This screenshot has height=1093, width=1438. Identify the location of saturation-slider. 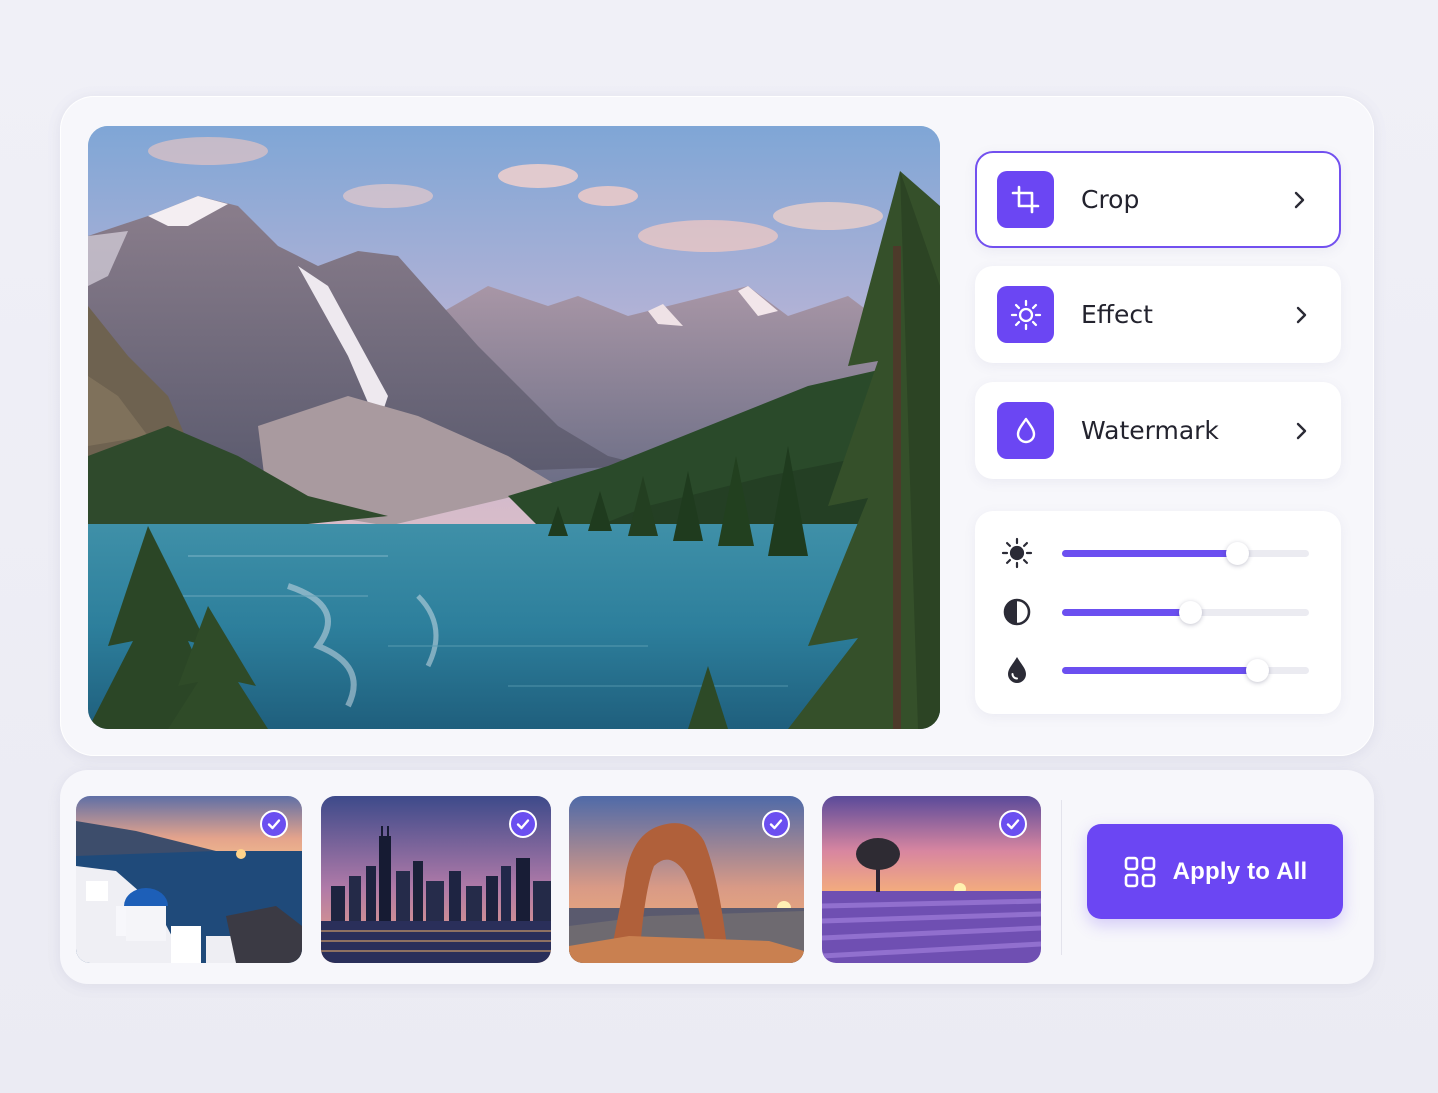
(1185, 670).